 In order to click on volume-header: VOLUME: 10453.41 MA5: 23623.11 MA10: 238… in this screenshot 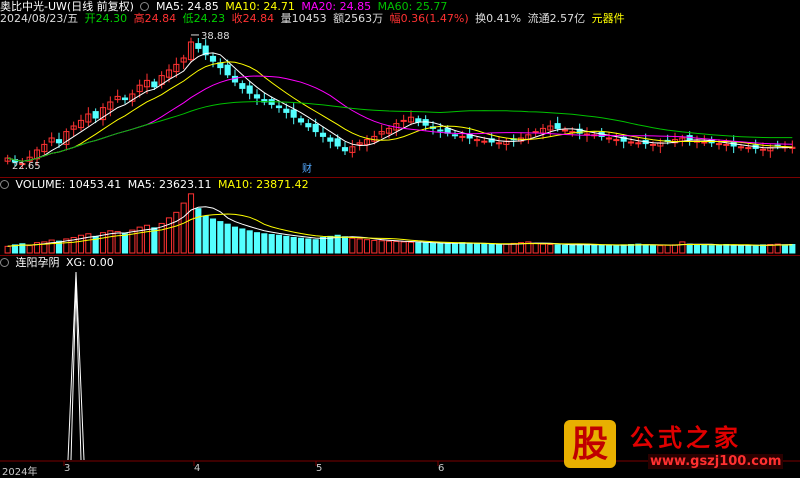, I will do `click(156, 185)`.